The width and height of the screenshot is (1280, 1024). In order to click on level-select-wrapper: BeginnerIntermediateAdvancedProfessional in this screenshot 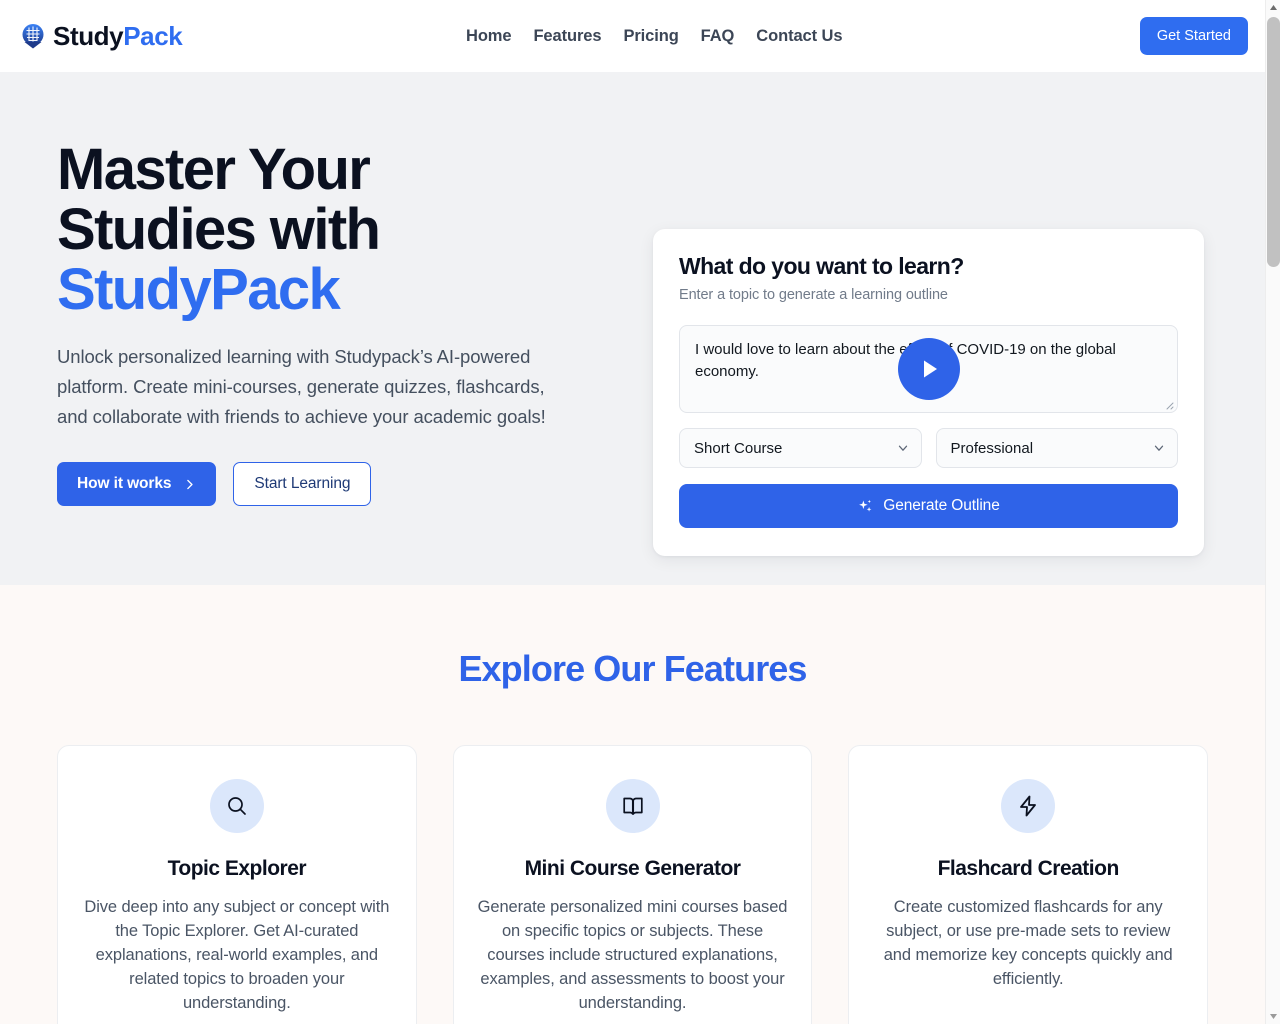, I will do `click(1056, 448)`.